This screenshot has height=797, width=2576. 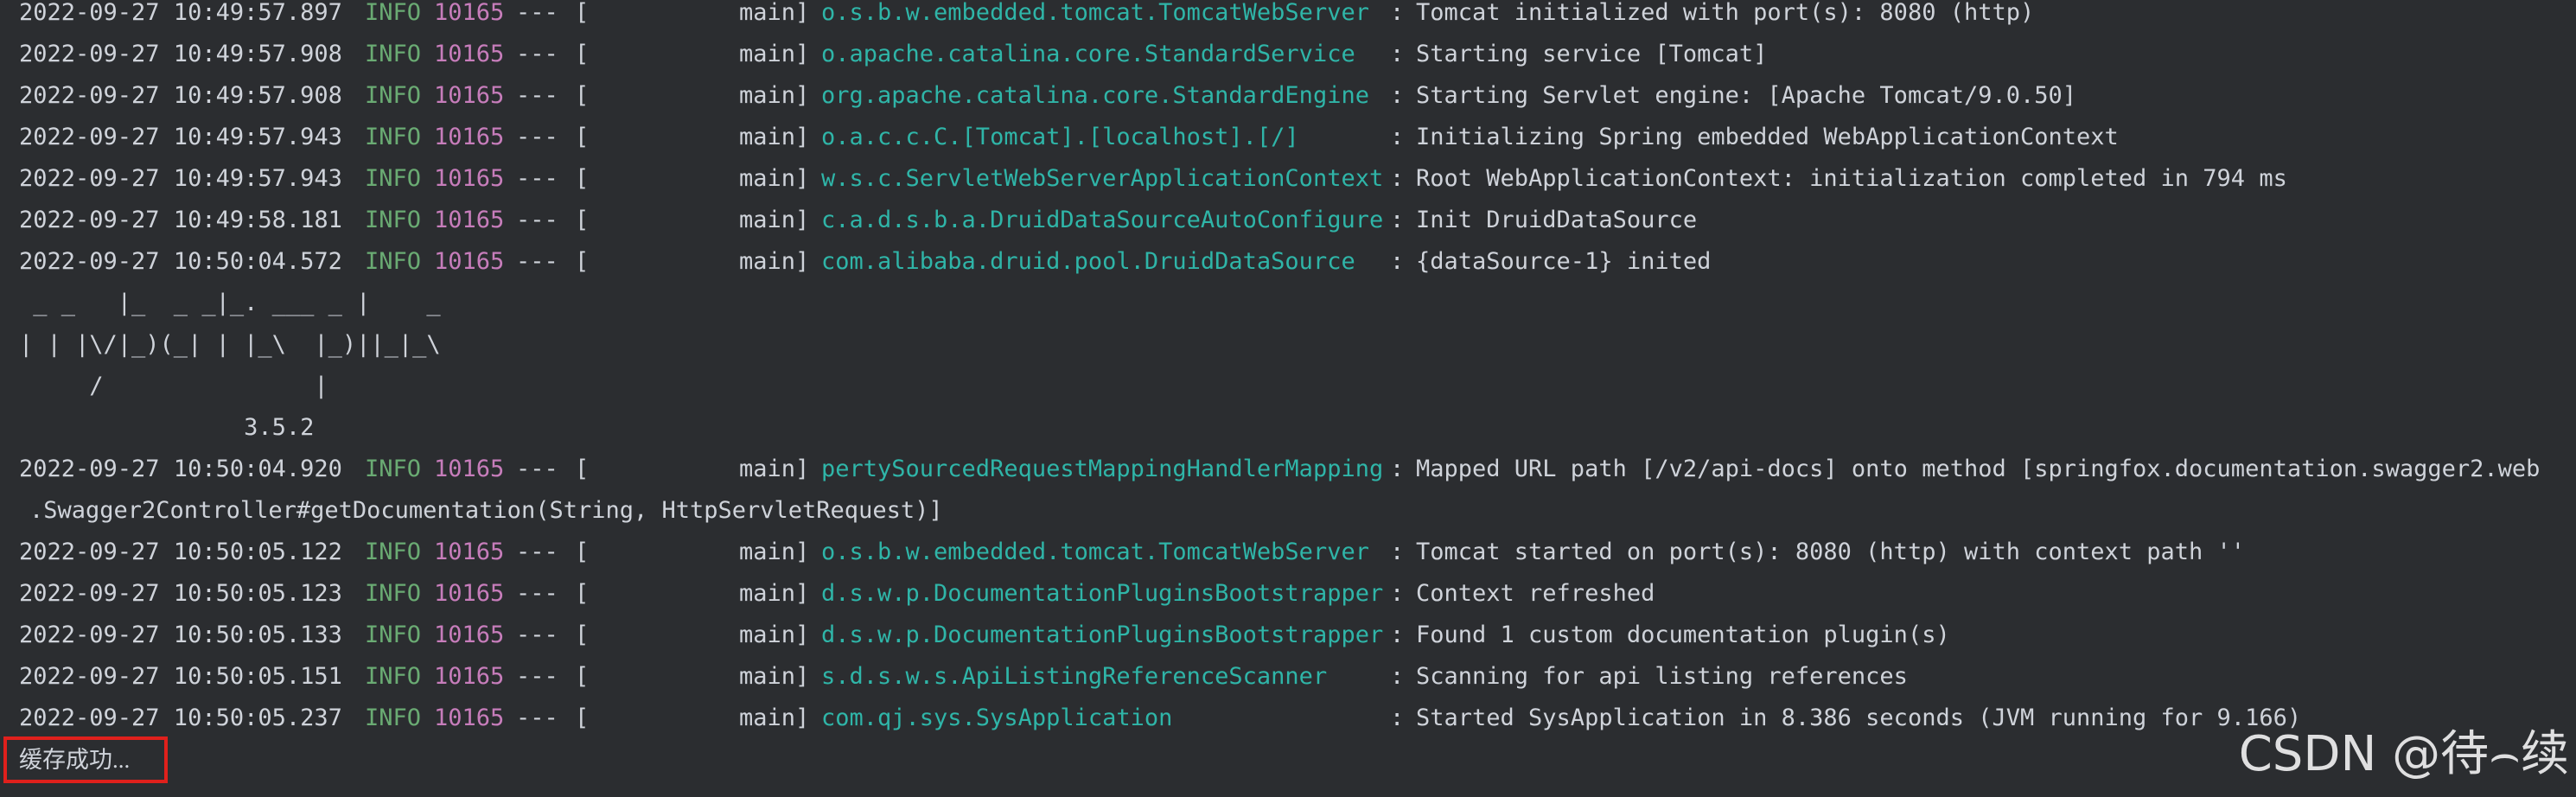 What do you see at coordinates (230, 344) in the screenshot?
I see `banner-line: | | |\/|_)(_| | |_\ |_)||_|_\` at bounding box center [230, 344].